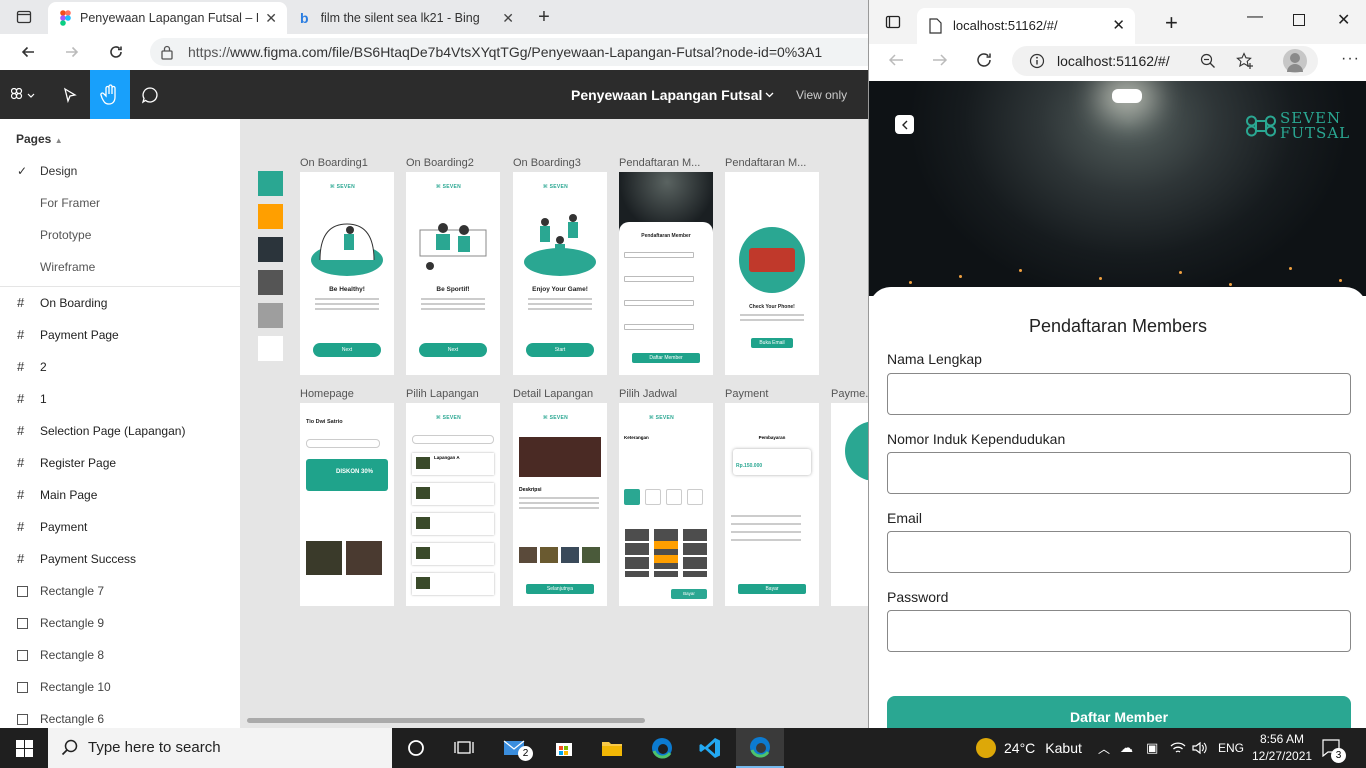 The image size is (1366, 768). I want to click on layer-row: # Payment, so click(120, 527).